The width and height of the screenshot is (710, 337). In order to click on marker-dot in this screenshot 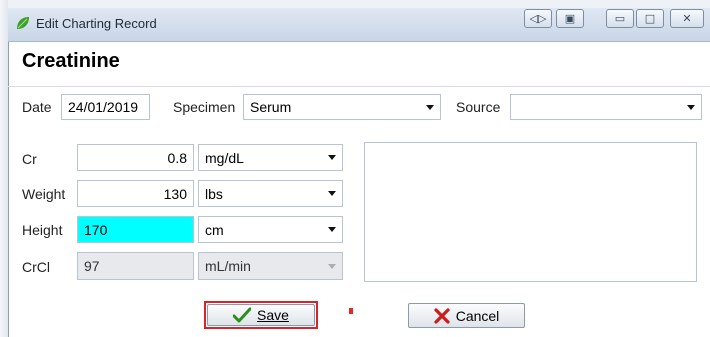, I will do `click(351, 311)`.